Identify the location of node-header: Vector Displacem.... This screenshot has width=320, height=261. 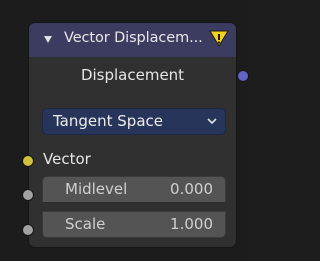
(132, 40).